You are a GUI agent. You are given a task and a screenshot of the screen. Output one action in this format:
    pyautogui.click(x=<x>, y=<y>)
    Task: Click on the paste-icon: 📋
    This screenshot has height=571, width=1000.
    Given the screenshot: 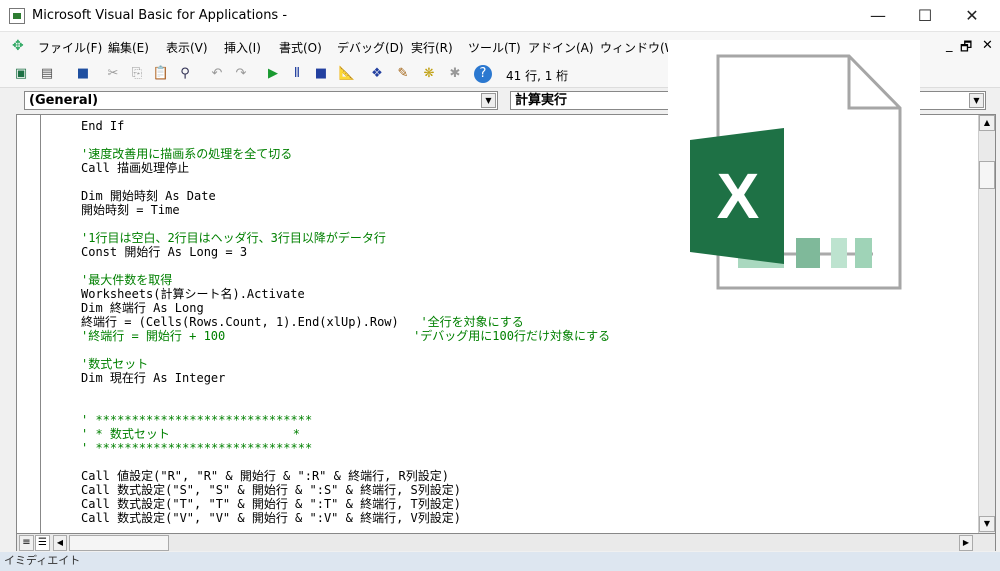 What is the action you would take?
    pyautogui.click(x=161, y=74)
    